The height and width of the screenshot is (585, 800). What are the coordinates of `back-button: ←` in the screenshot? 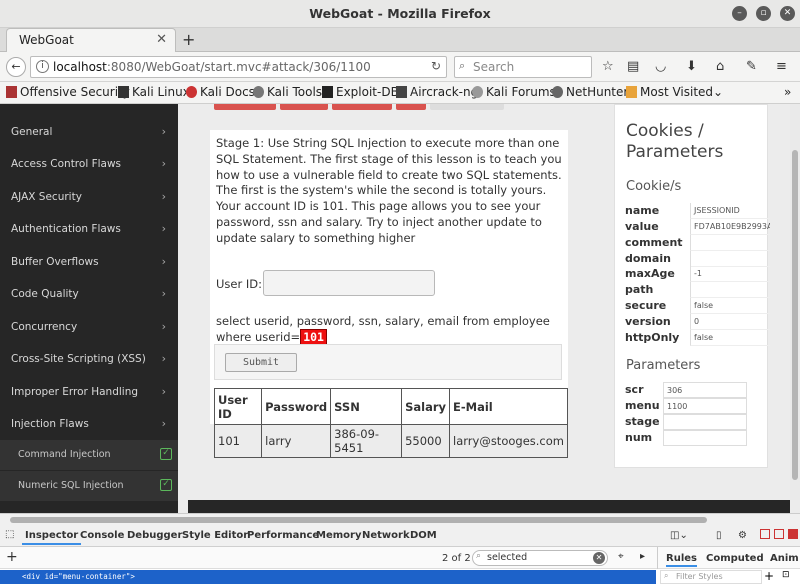 It's located at (16, 67).